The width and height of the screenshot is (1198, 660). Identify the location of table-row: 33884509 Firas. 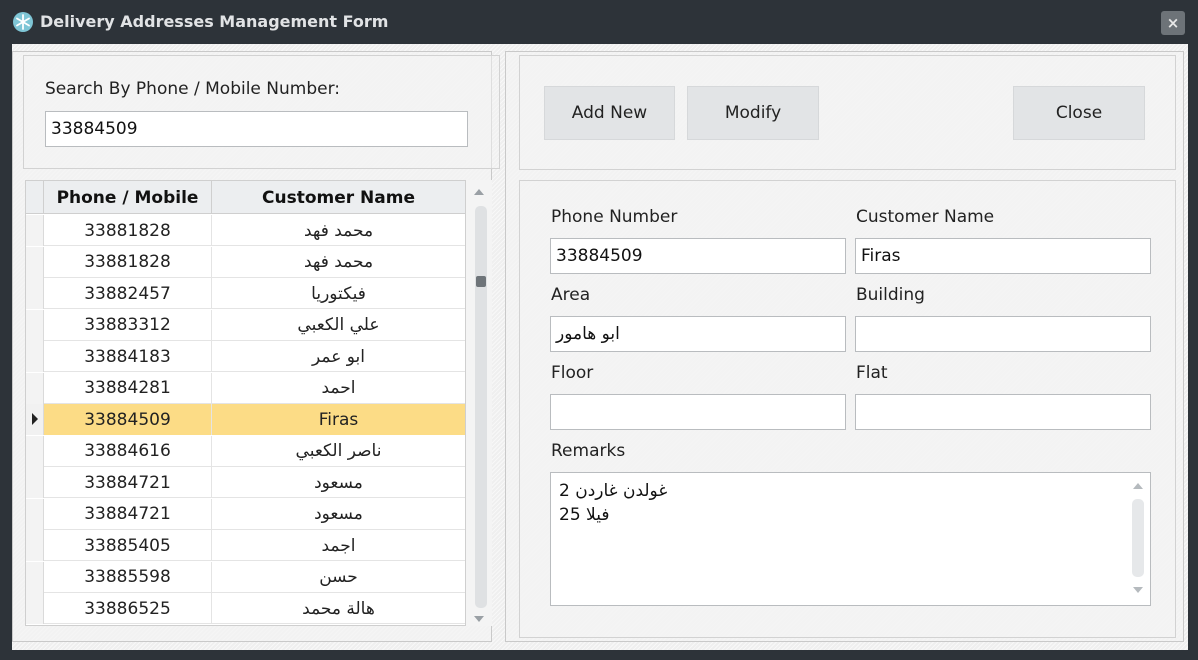
(245, 419).